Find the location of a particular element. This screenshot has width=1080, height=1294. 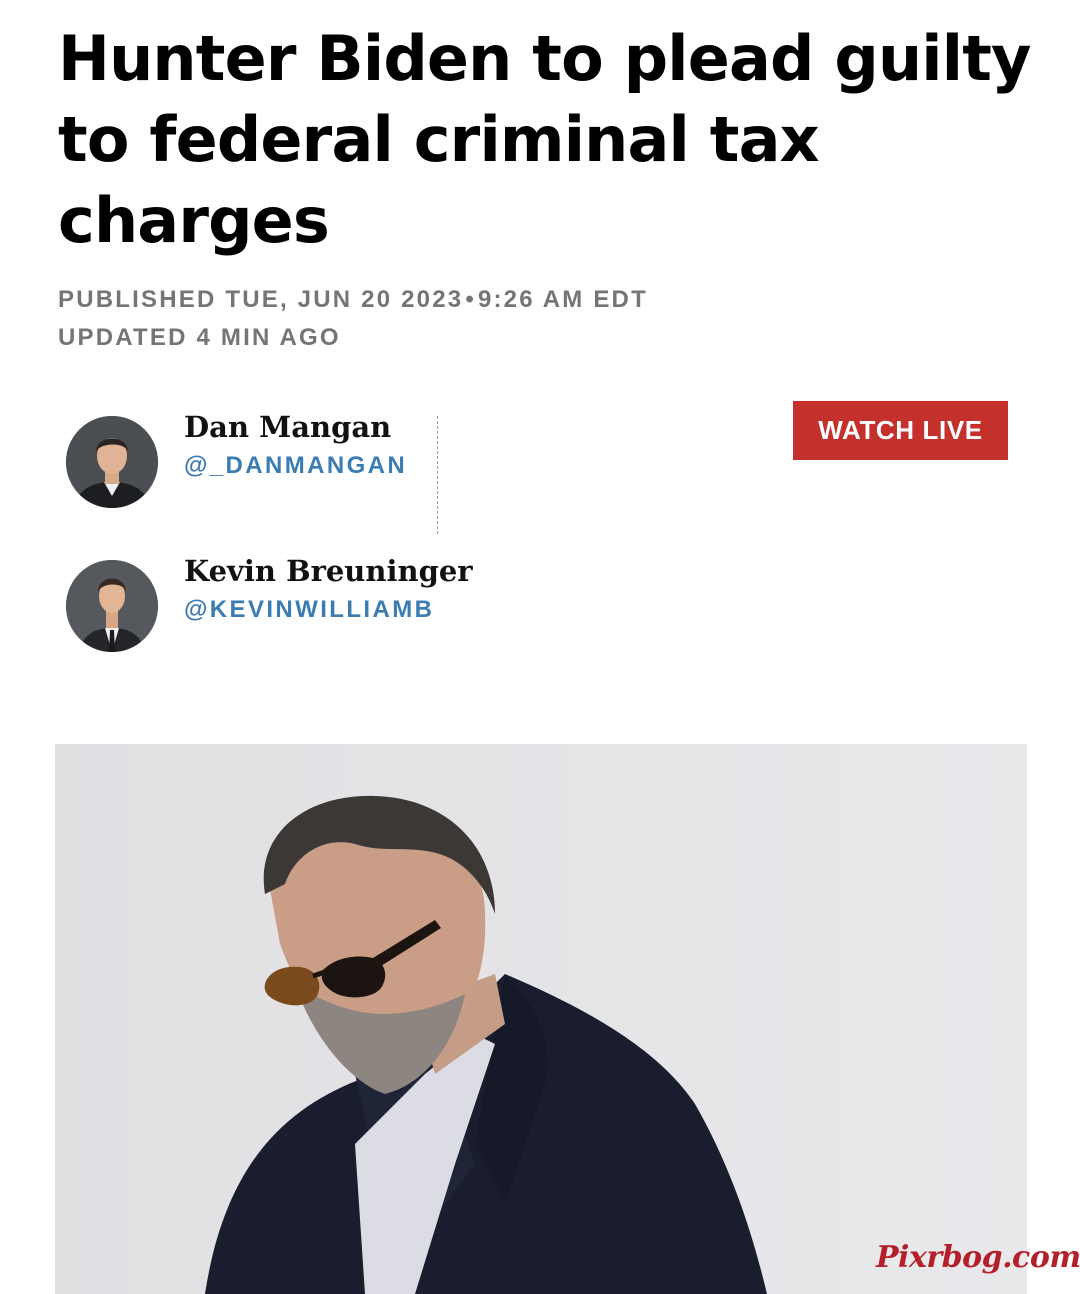

published-timestamp: PUBLISHED TUE, JUN 20 2023•9:26 AM EDT is located at coordinates (353, 300).